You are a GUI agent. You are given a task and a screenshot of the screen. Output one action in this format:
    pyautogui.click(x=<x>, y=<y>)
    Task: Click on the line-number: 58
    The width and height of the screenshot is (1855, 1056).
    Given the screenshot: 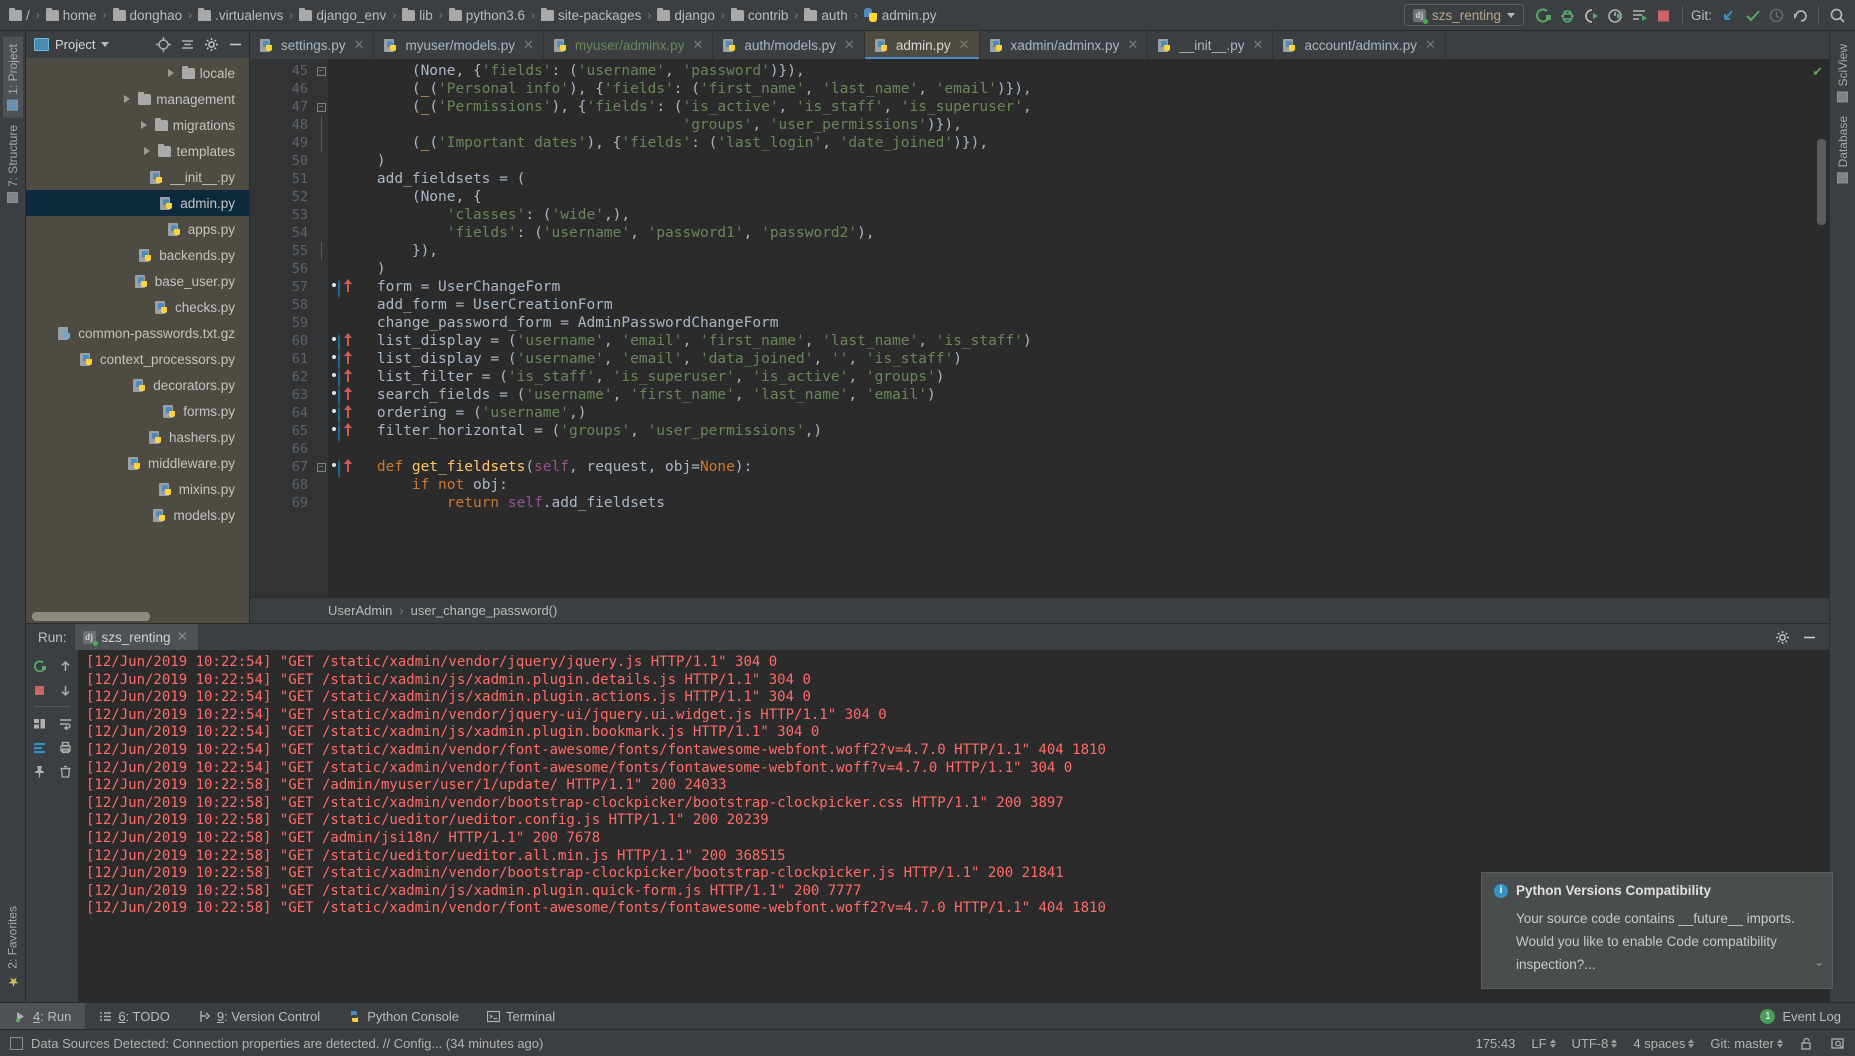 What is the action you would take?
    pyautogui.click(x=282, y=305)
    